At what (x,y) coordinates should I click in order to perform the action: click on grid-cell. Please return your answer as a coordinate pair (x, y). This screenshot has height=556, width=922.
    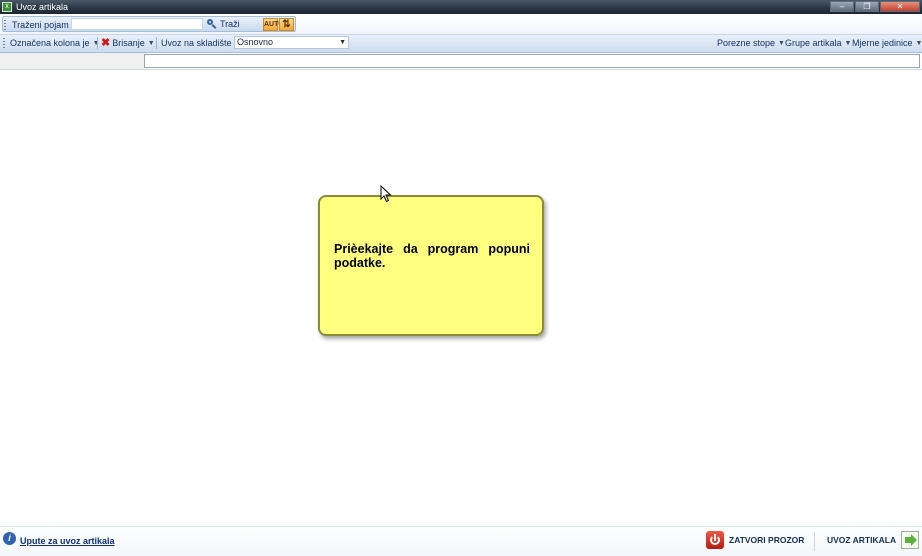
    Looking at the image, I should click on (532, 61).